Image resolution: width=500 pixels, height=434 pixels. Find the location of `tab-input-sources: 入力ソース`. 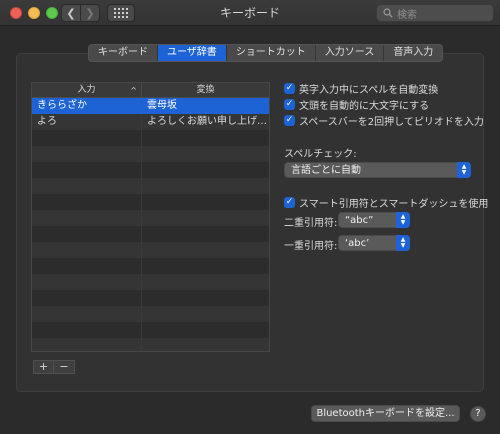

tab-input-sources: 入力ソース is located at coordinates (350, 53).